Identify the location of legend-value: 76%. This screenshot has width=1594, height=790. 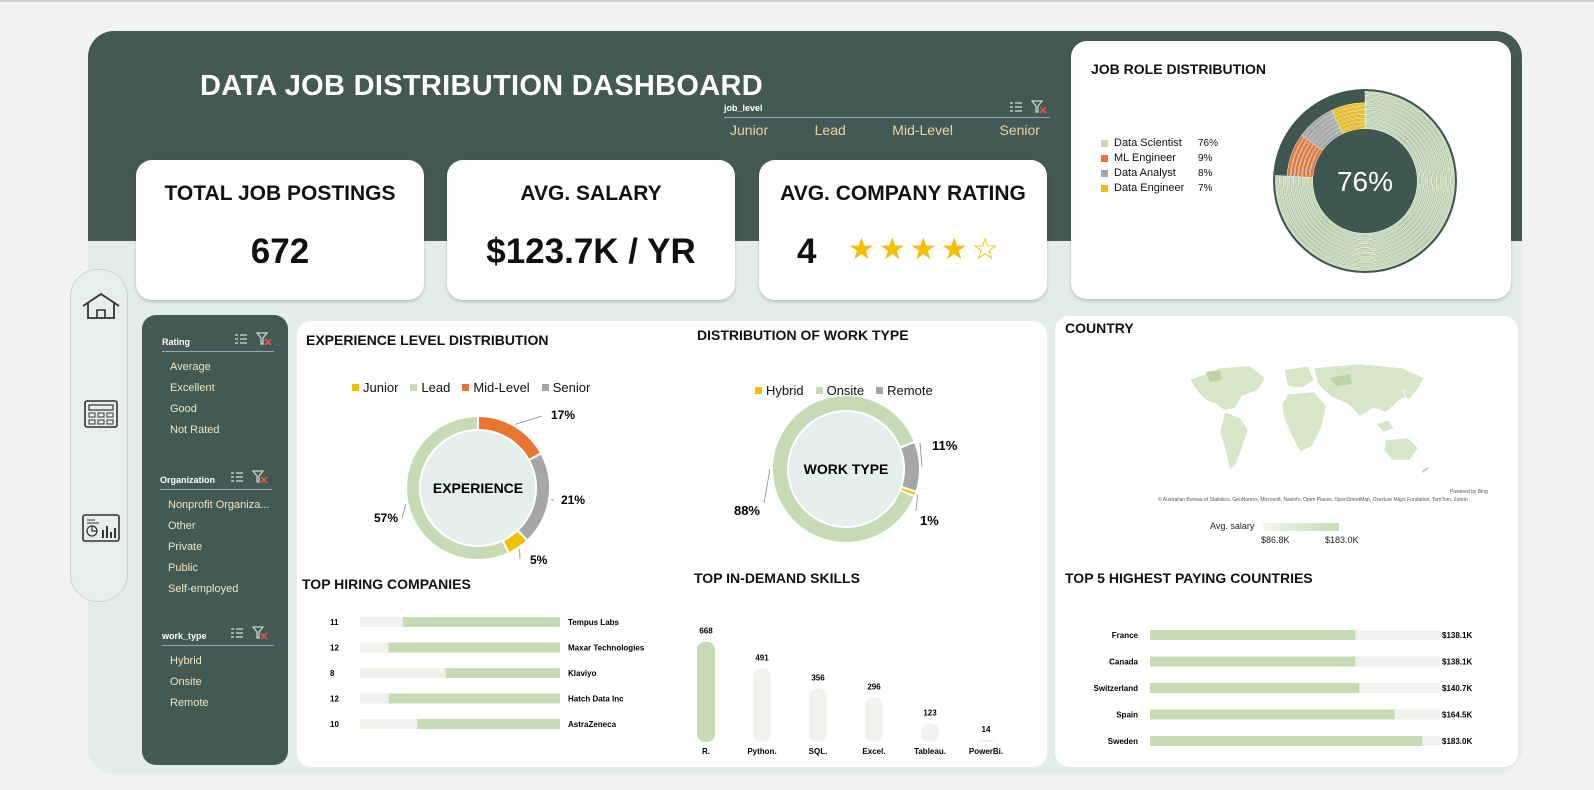
(1208, 143).